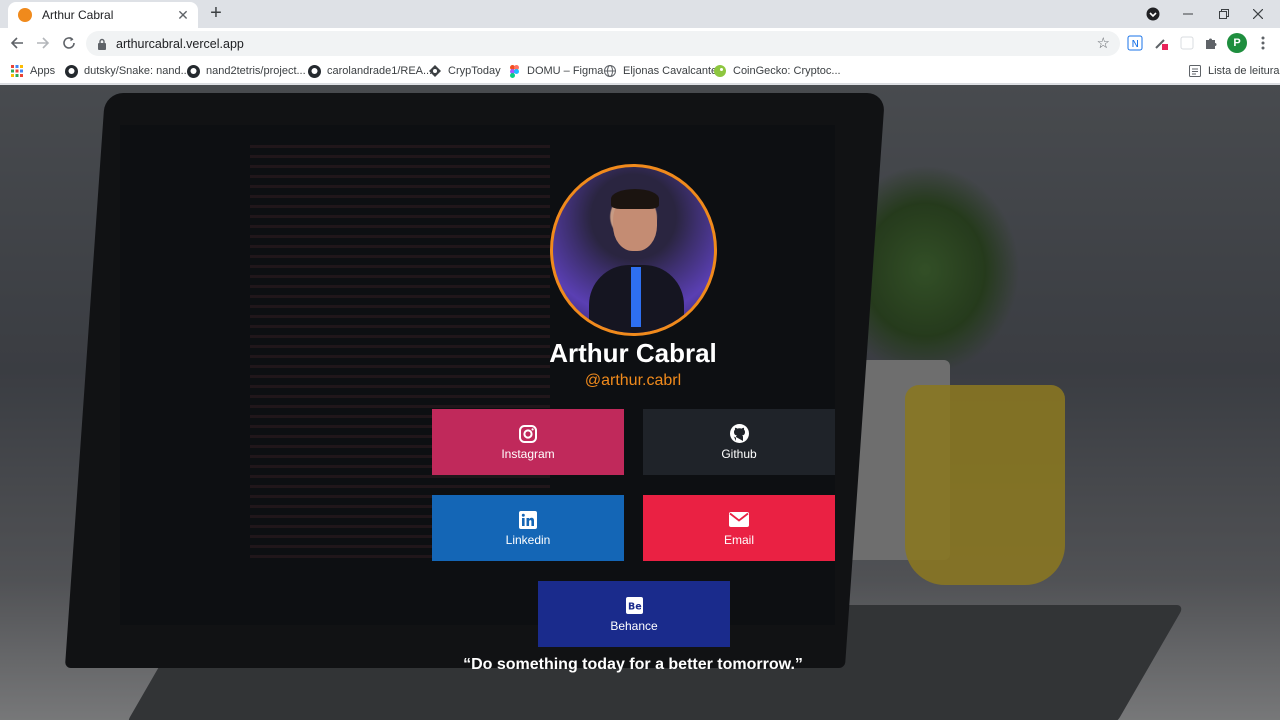  I want to click on extensions-puzzle-icon, so click(1211, 43).